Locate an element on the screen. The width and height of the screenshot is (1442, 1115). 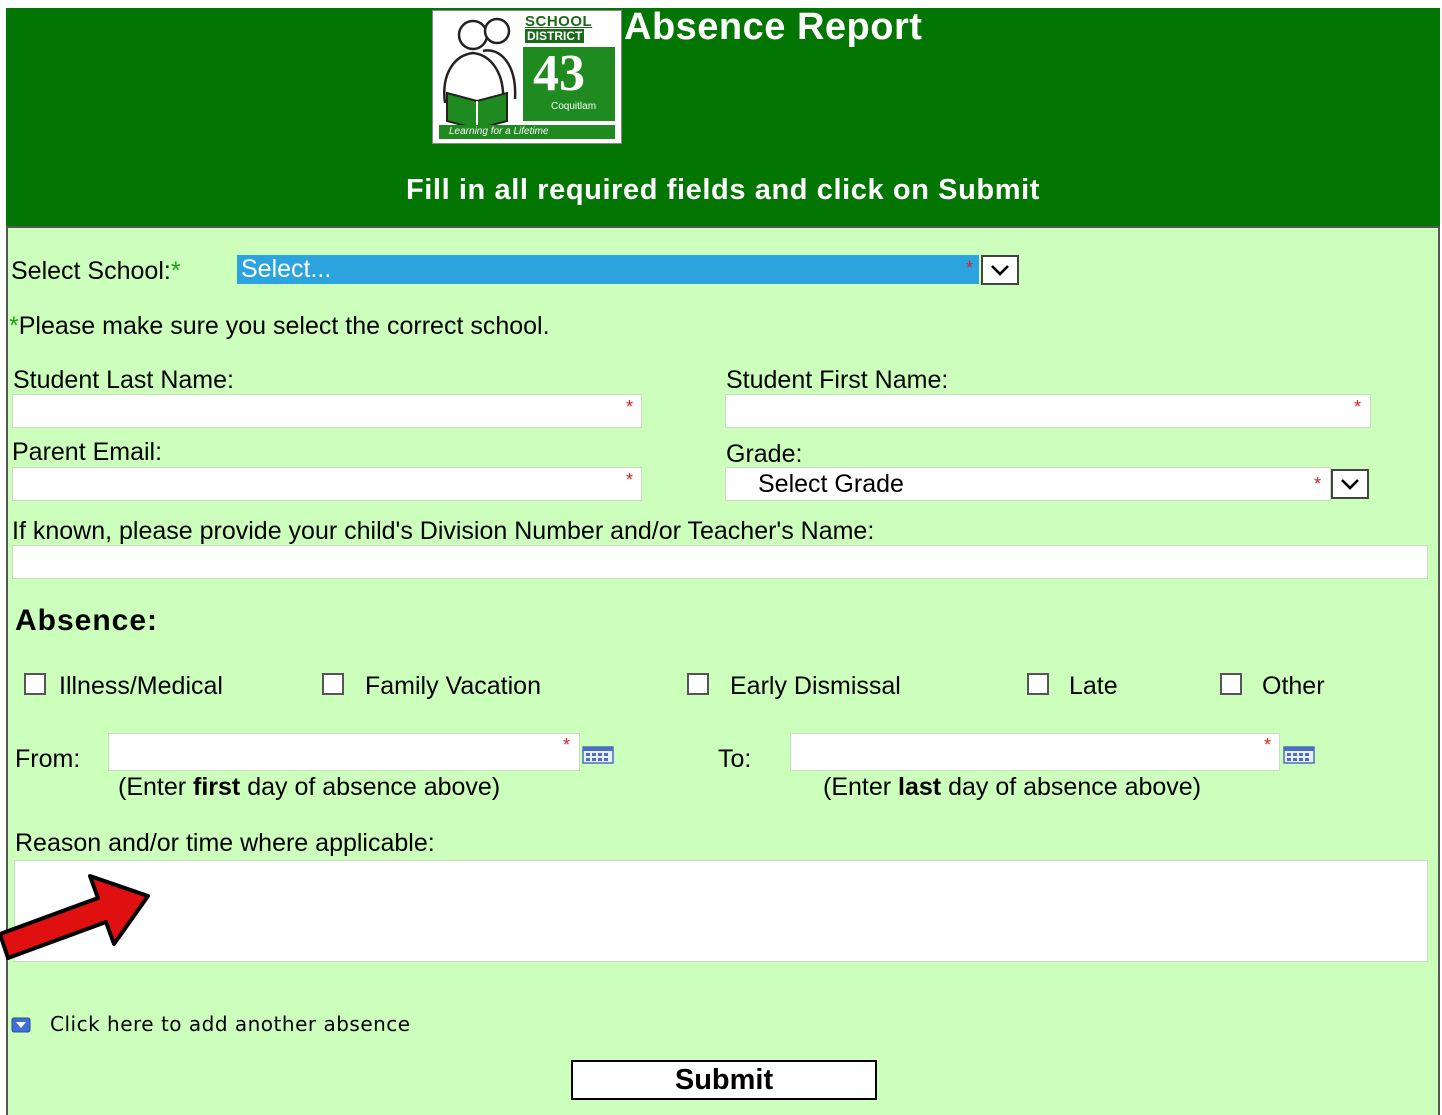
to-required-star: * is located at coordinates (1268, 745).